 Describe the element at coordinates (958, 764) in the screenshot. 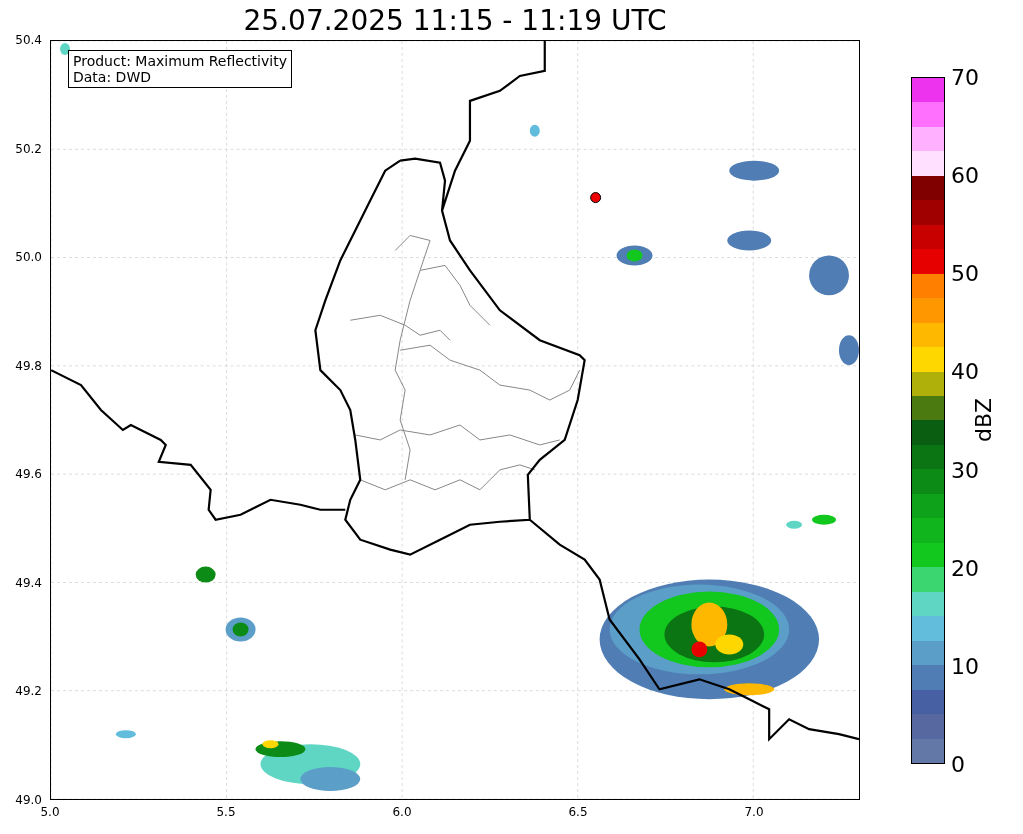

I see `colorbar-tick-label: 0` at that location.